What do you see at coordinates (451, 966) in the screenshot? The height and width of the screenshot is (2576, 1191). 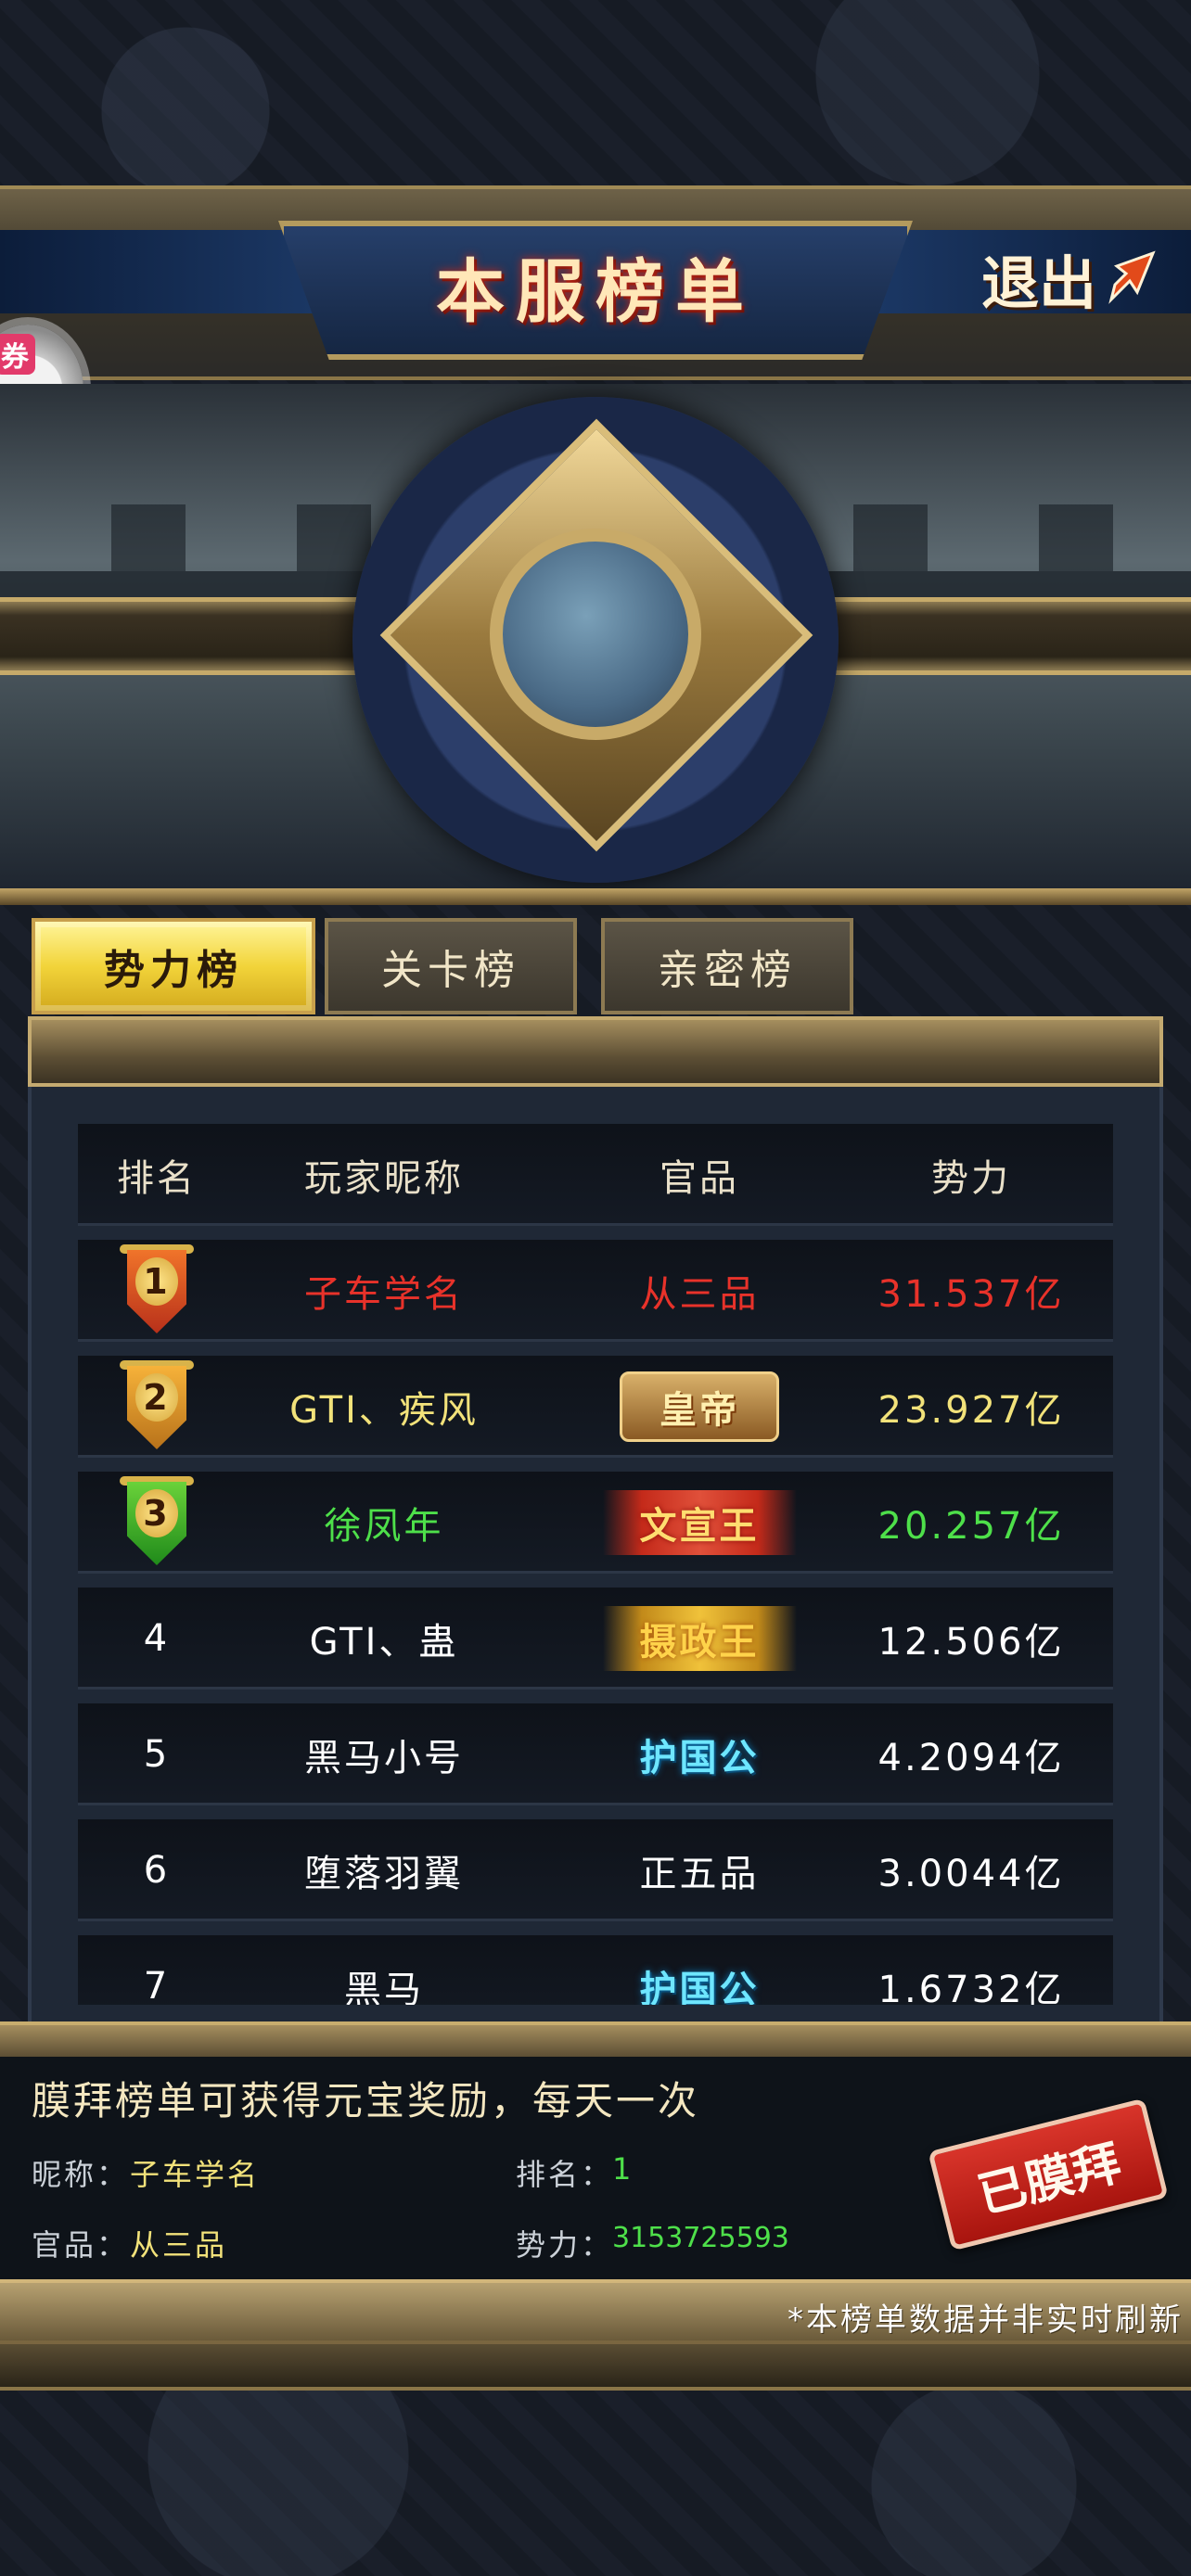 I see `tab-stage: 关卡榜` at bounding box center [451, 966].